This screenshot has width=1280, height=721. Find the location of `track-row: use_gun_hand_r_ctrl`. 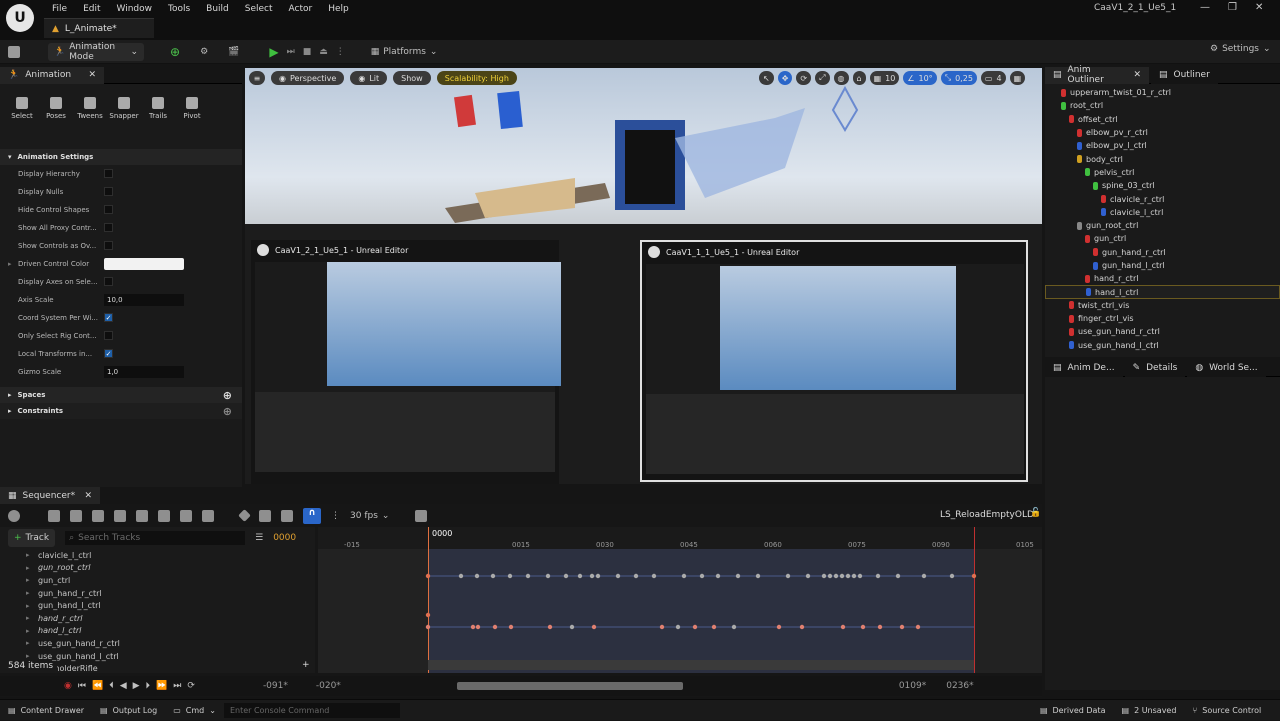

track-row: use_gun_hand_r_ctrl is located at coordinates (157, 643).